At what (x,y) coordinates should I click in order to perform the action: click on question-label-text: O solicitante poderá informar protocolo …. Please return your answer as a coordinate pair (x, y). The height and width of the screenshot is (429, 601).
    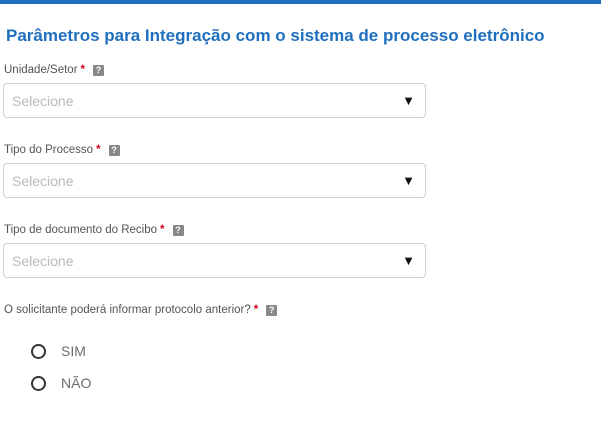
    Looking at the image, I should click on (127, 310).